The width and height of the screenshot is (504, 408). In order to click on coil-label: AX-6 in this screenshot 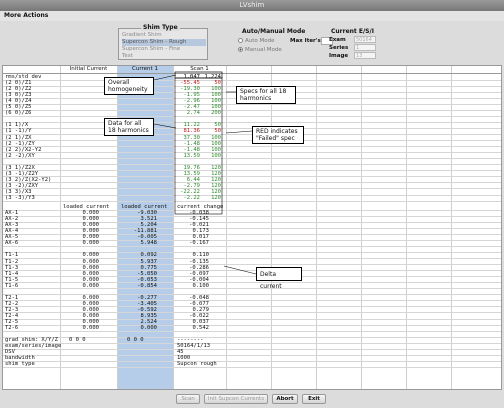, I will do `click(12, 243)`.